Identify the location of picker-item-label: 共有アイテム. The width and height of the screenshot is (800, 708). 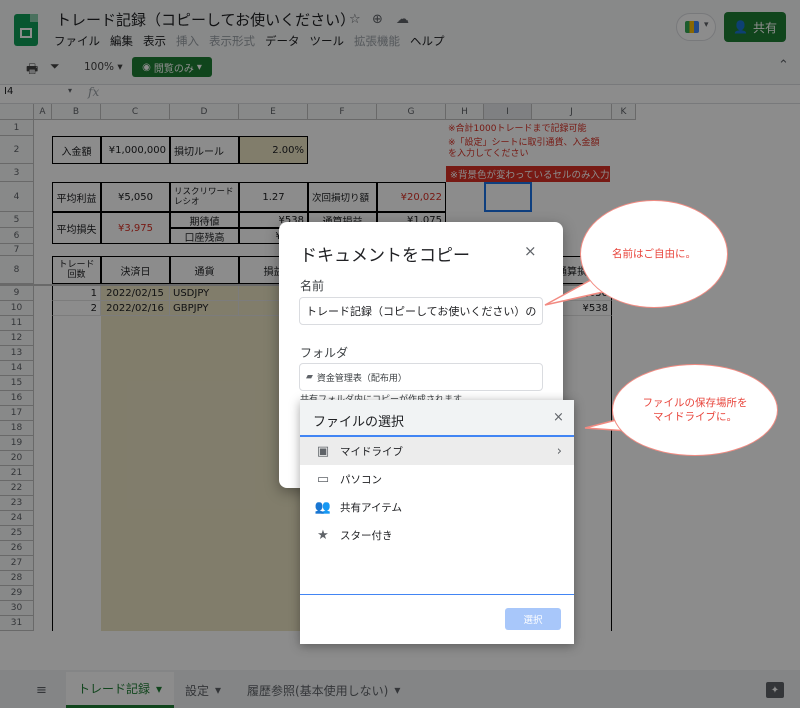
(371, 507).